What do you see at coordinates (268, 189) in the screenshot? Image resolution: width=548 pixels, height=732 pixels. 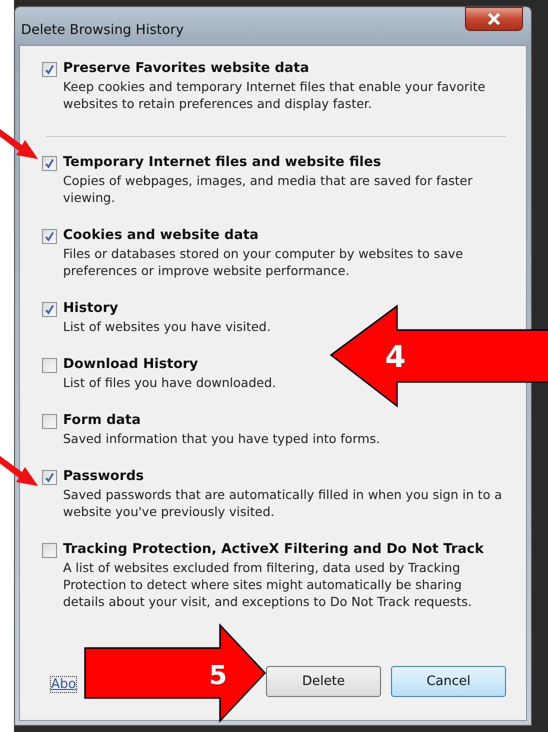 I see `option-description: Copies of webpages, images, and media that are saved for faster viewing.` at bounding box center [268, 189].